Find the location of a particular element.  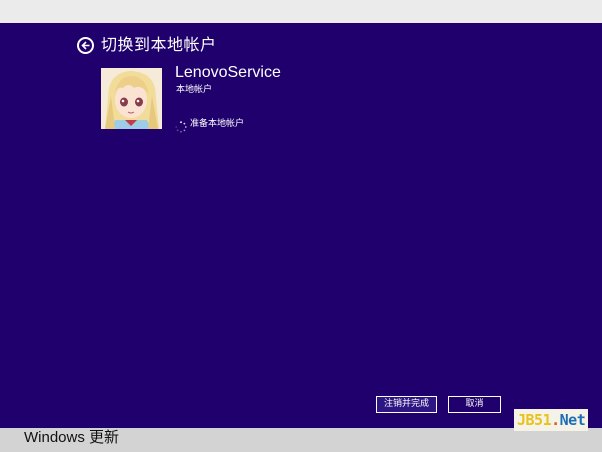

account-username: LenovoService is located at coordinates (228, 72).